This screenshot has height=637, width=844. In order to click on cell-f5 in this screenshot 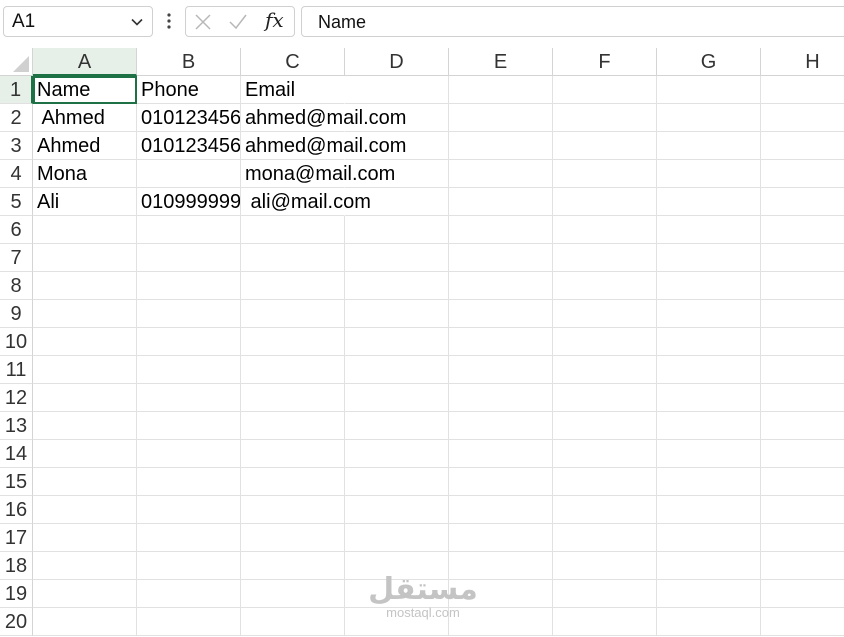, I will do `click(605, 202)`.